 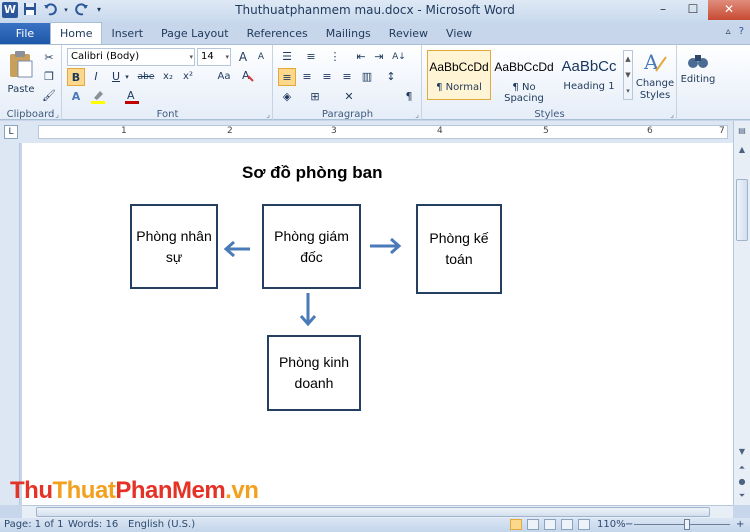 What do you see at coordinates (459, 75) in the screenshot?
I see `style-normal: AaBbCcDd ¶ Normal` at bounding box center [459, 75].